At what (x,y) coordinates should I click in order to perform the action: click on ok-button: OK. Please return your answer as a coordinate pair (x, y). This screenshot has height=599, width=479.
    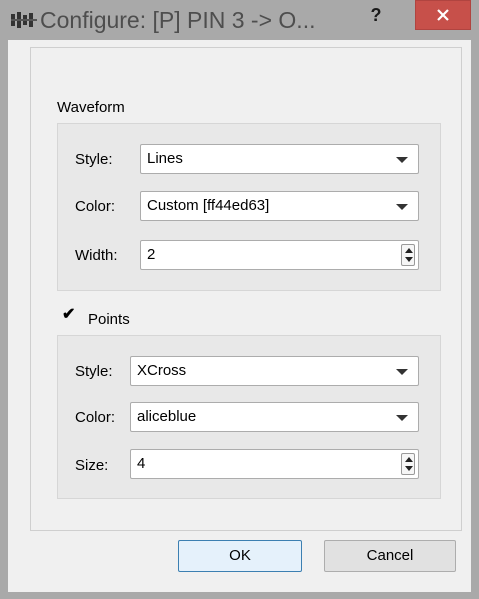
    Looking at the image, I should click on (240, 556).